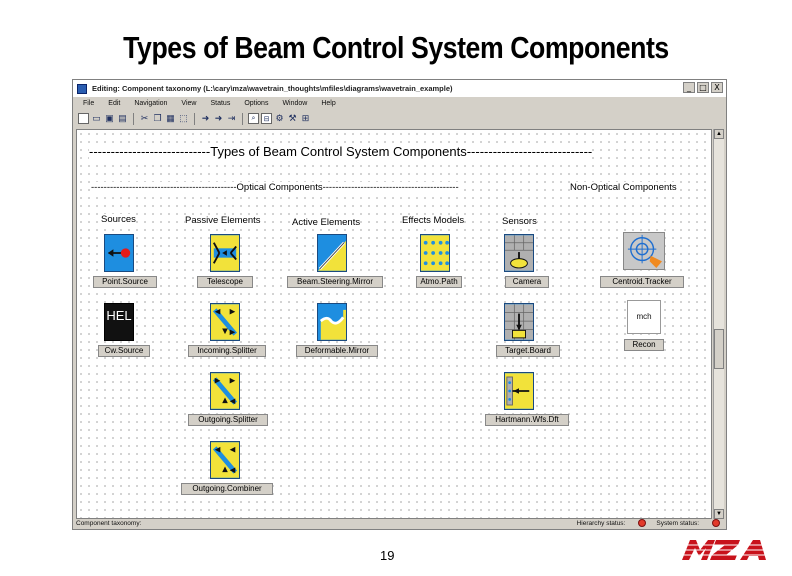 The image size is (792, 576). I want to click on connect-icon: ⇥, so click(231, 118).